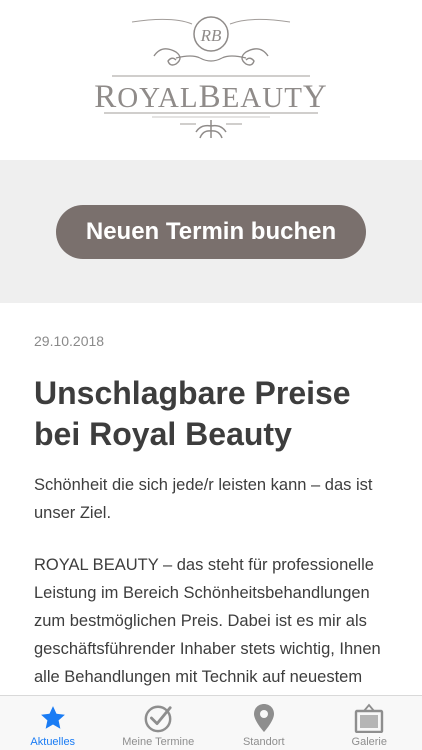 The width and height of the screenshot is (422, 750). I want to click on picture-frame-icon, so click(369, 718).